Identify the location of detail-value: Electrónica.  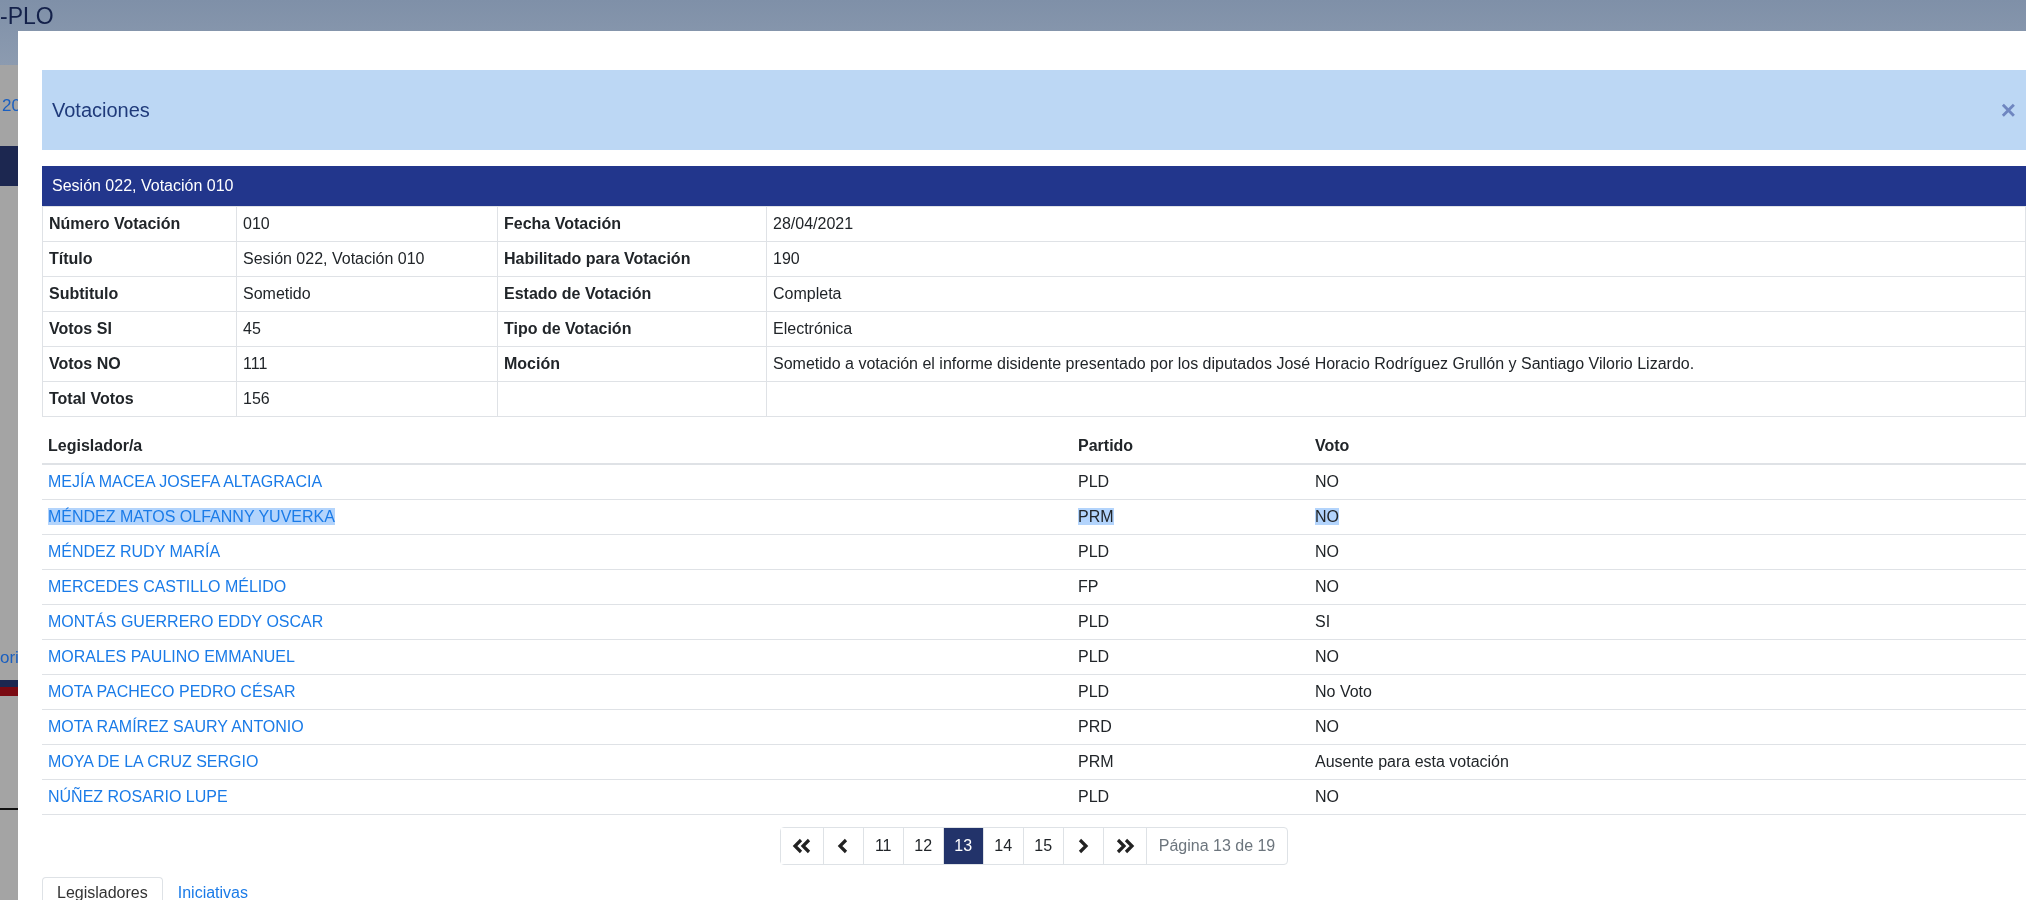
(1396, 329).